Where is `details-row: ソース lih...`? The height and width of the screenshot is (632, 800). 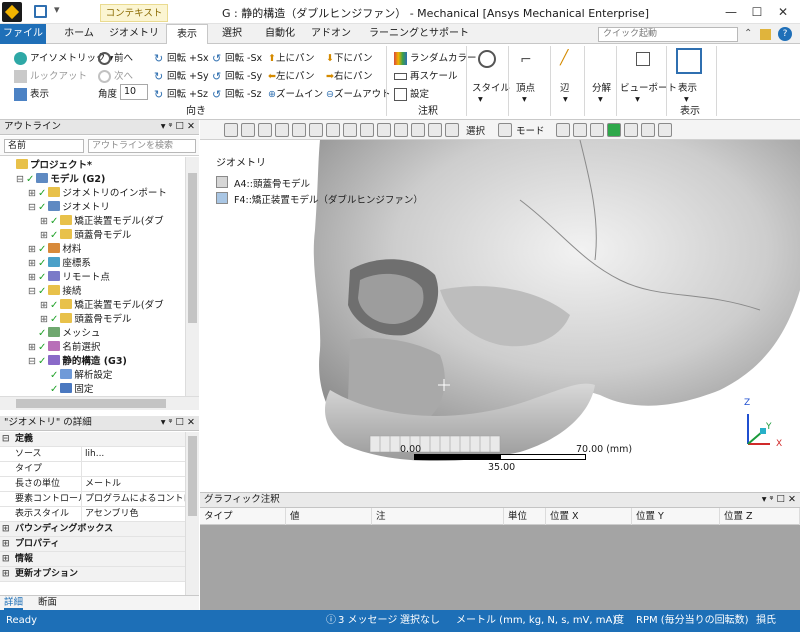 details-row: ソース lih... is located at coordinates (92, 454).